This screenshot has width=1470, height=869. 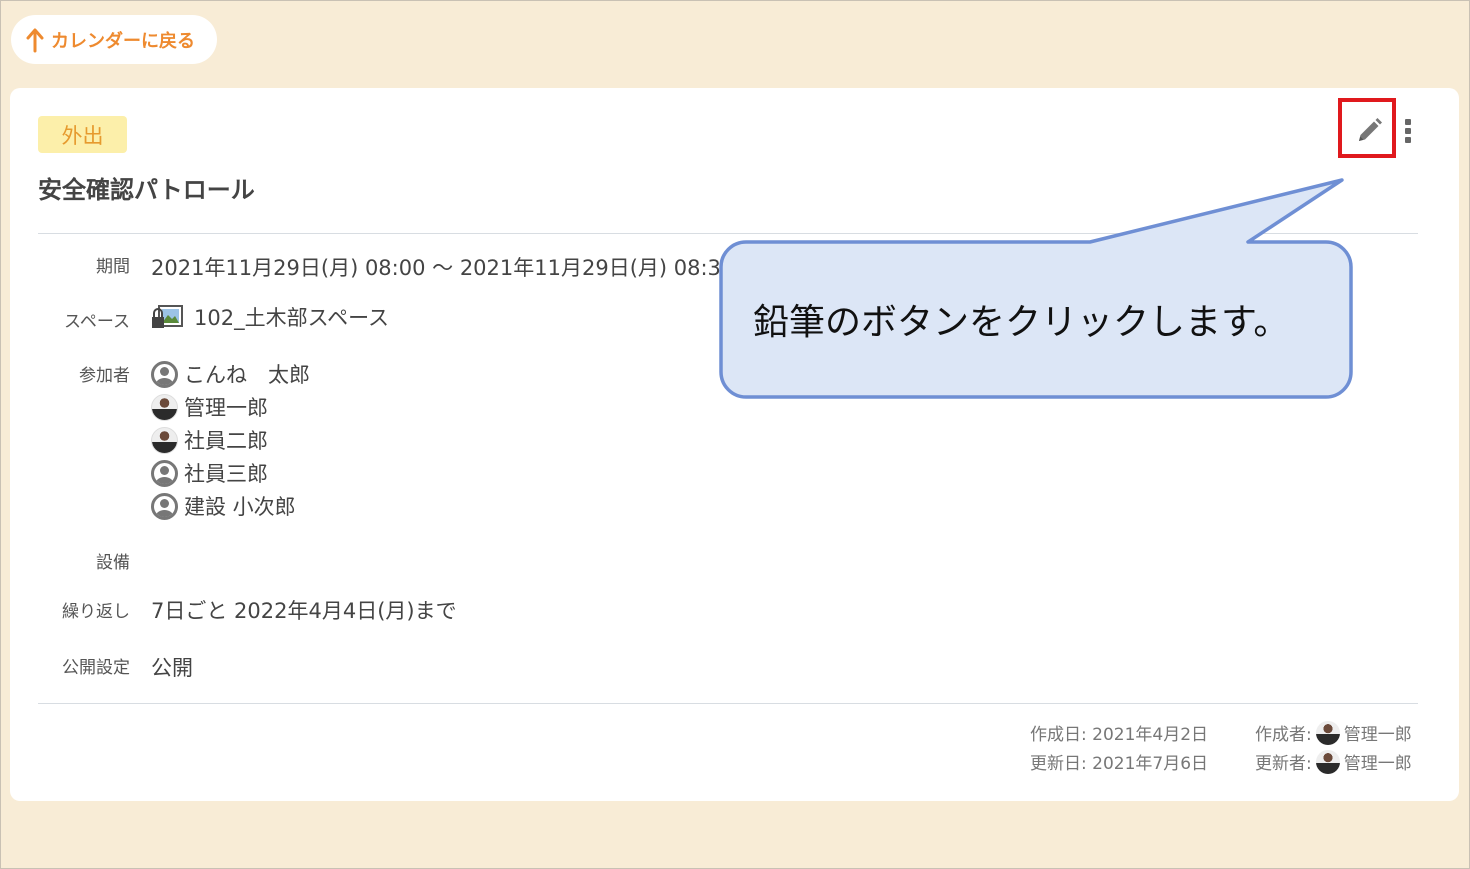 What do you see at coordinates (113, 563) in the screenshot?
I see `equipment-label: 設備` at bounding box center [113, 563].